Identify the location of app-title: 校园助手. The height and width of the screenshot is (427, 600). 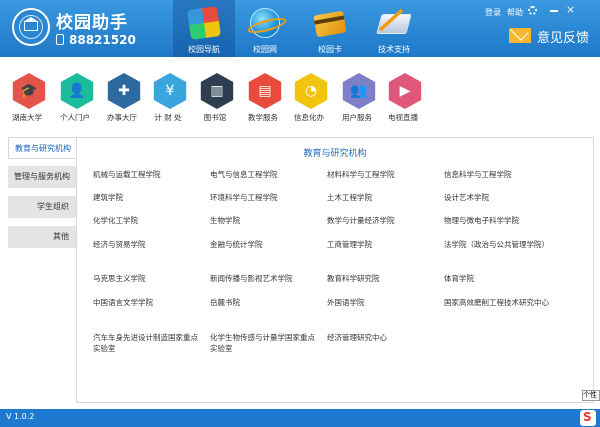
(92, 23).